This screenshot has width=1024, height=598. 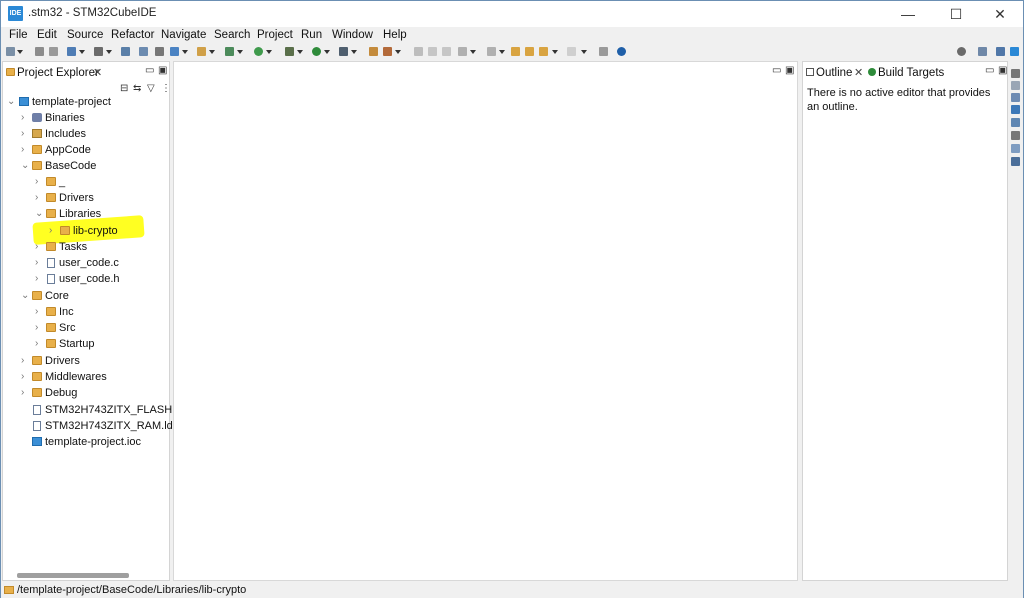 What do you see at coordinates (86, 182) in the screenshot?
I see `tree-item-underscore: › _` at bounding box center [86, 182].